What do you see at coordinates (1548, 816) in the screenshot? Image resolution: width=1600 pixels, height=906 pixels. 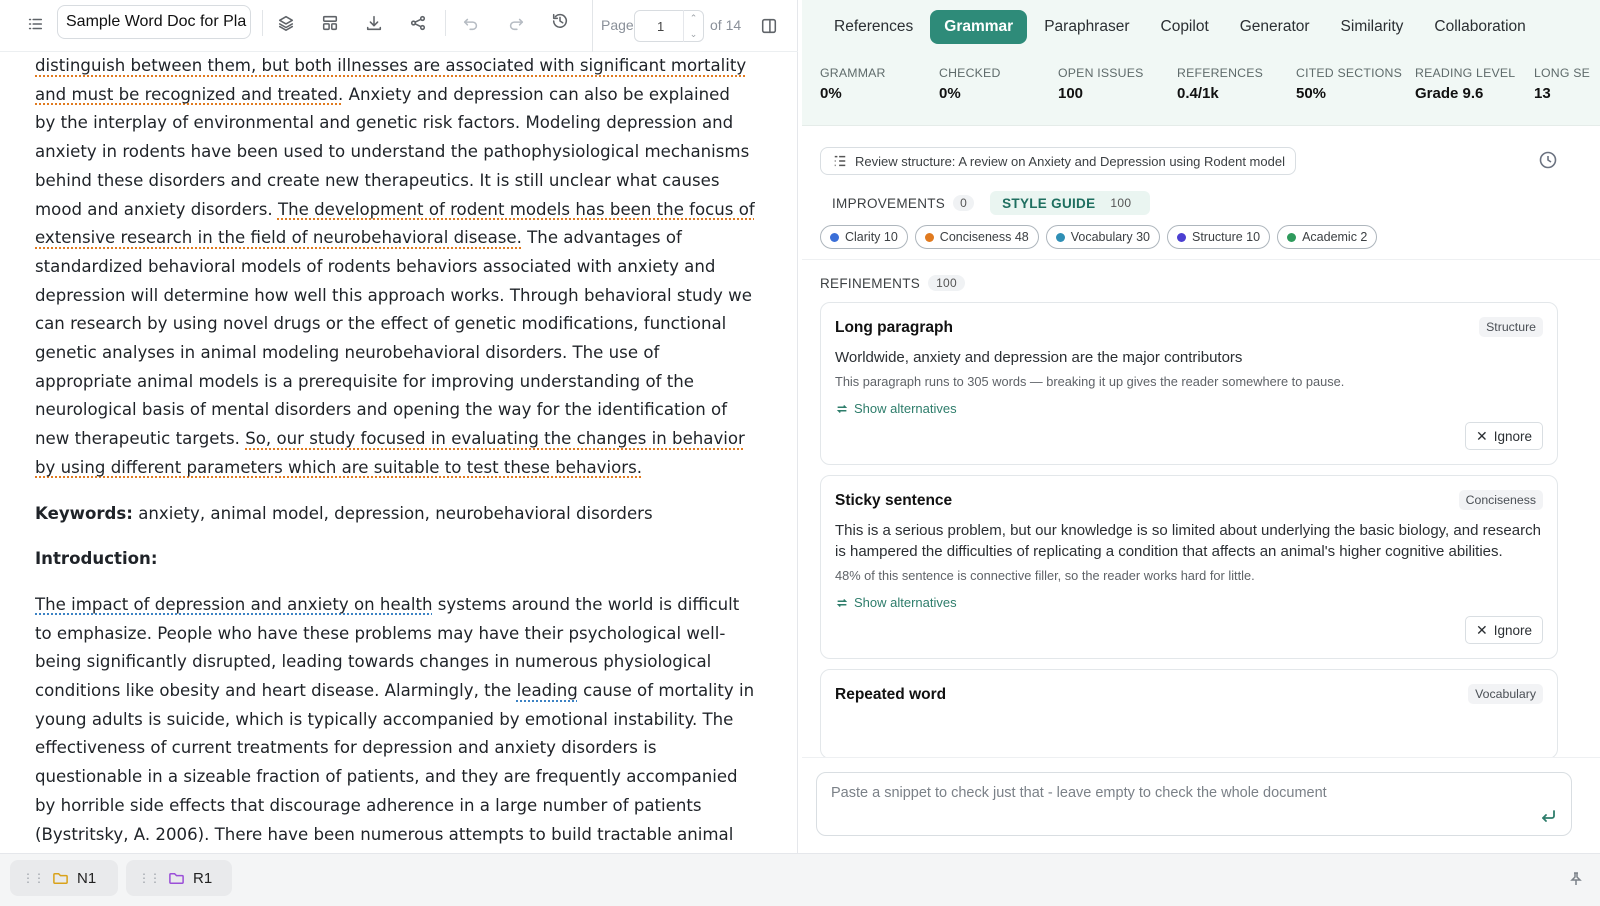 I see `enter-icon` at bounding box center [1548, 816].